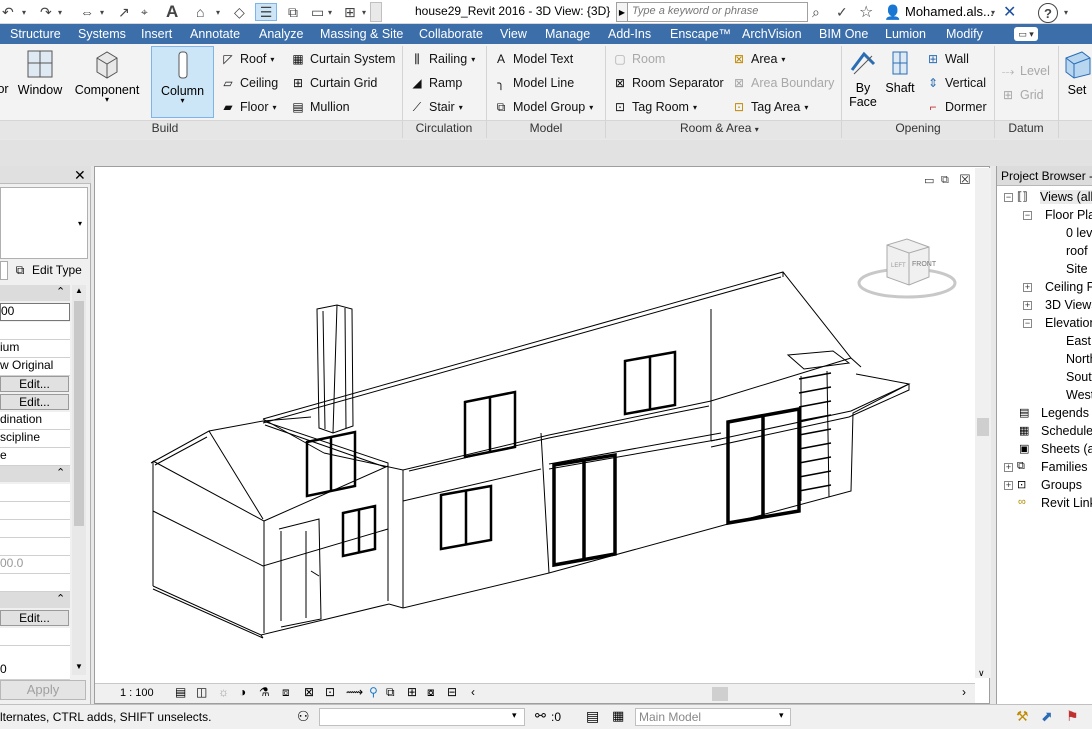 This screenshot has width=1092, height=729. Describe the element at coordinates (1048, 13) in the screenshot. I see `help-icon: ?` at that location.